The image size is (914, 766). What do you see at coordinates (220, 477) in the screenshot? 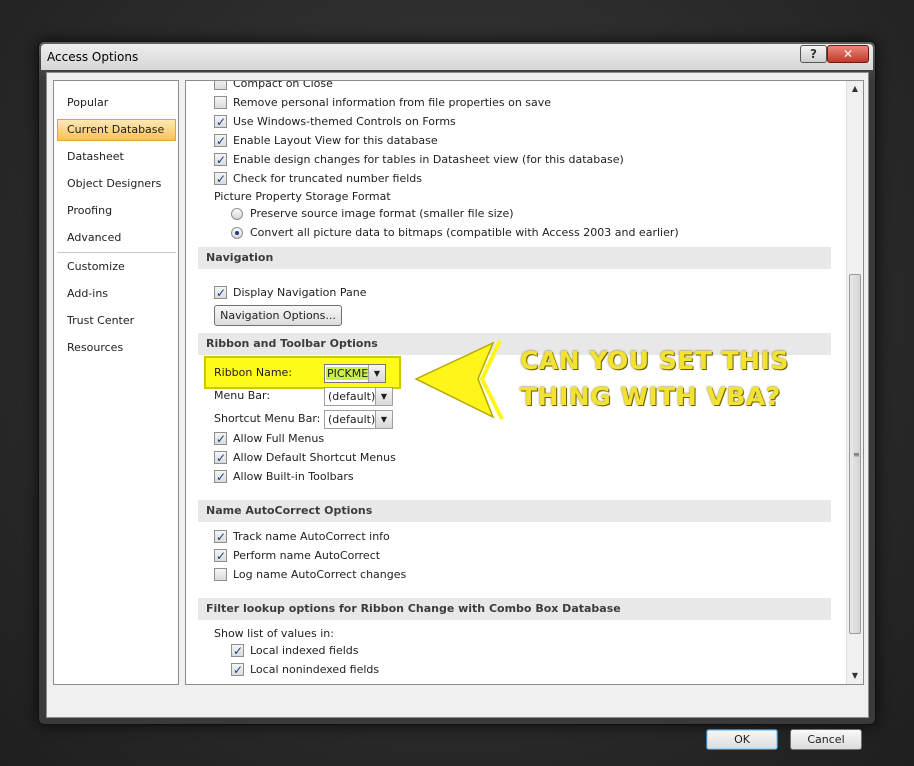
I see `allow-builtin-toolbars-checkbox` at bounding box center [220, 477].